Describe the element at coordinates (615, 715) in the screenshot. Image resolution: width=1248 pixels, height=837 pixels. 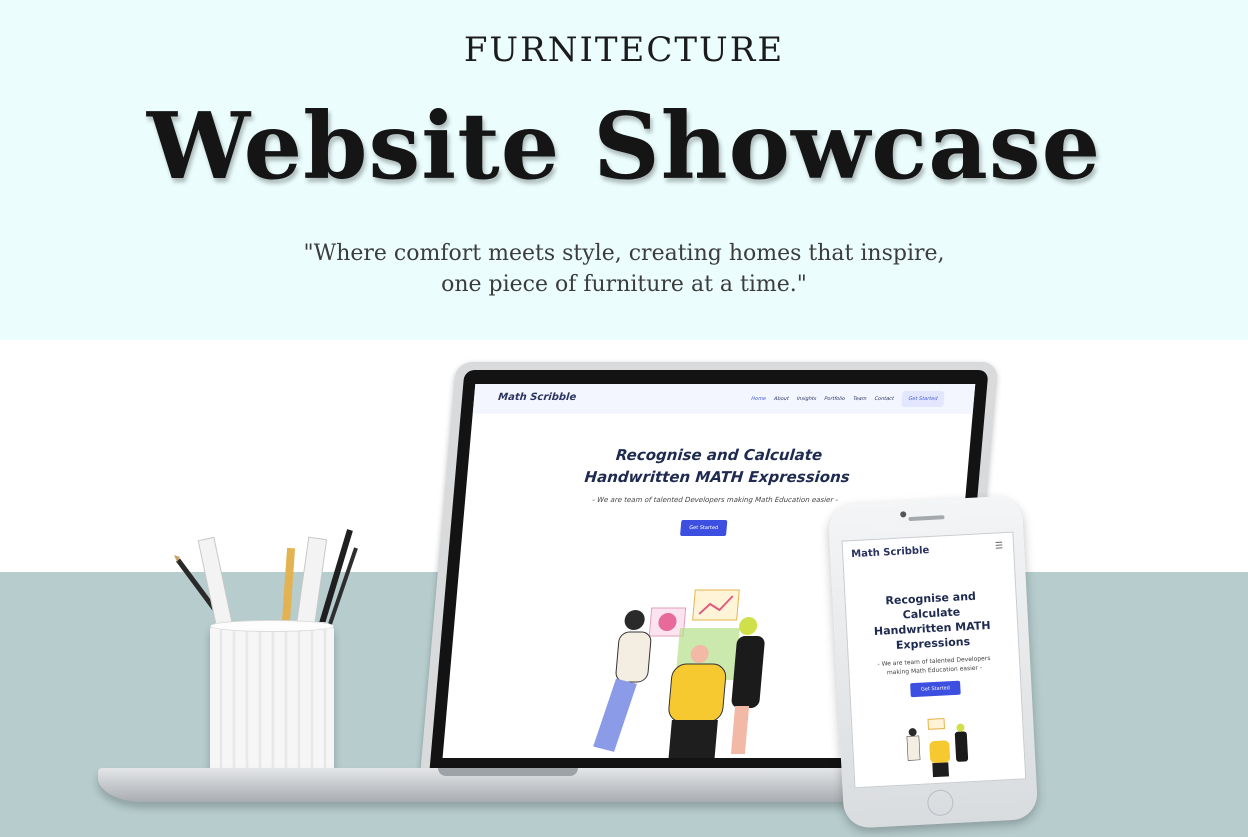
I see `person-left-legs` at that location.